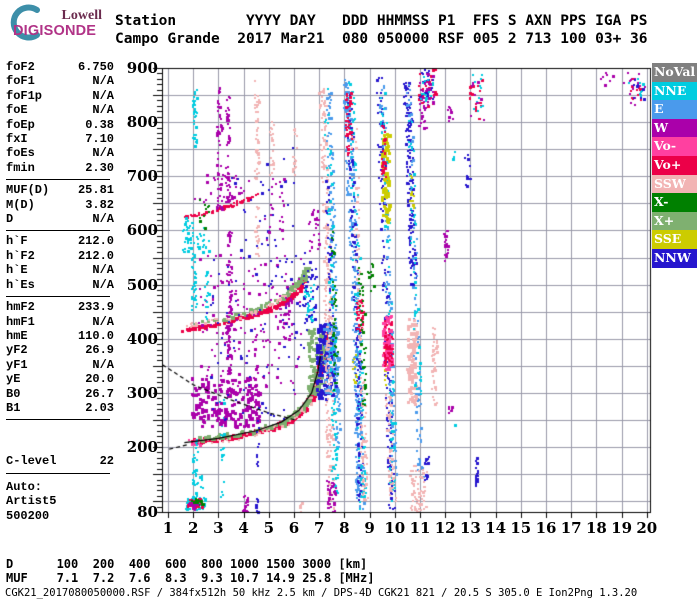  What do you see at coordinates (60, 285) in the screenshot?
I see `param-row: h`Es N/A` at bounding box center [60, 285].